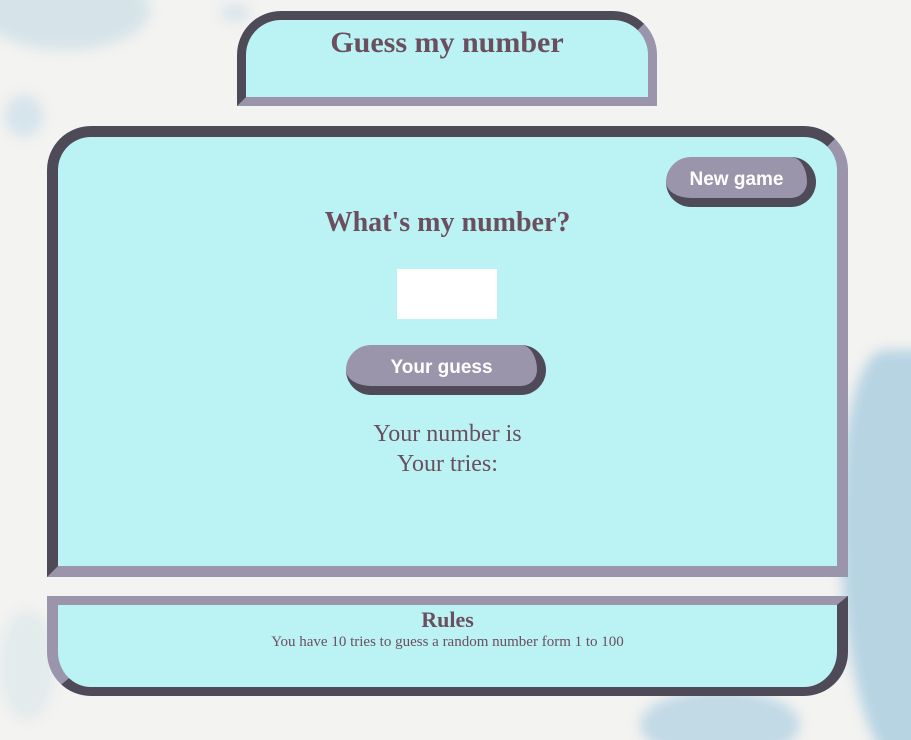 Image resolution: width=911 pixels, height=740 pixels. Describe the element at coordinates (447, 42) in the screenshot. I see `app-title: Guess my number` at that location.